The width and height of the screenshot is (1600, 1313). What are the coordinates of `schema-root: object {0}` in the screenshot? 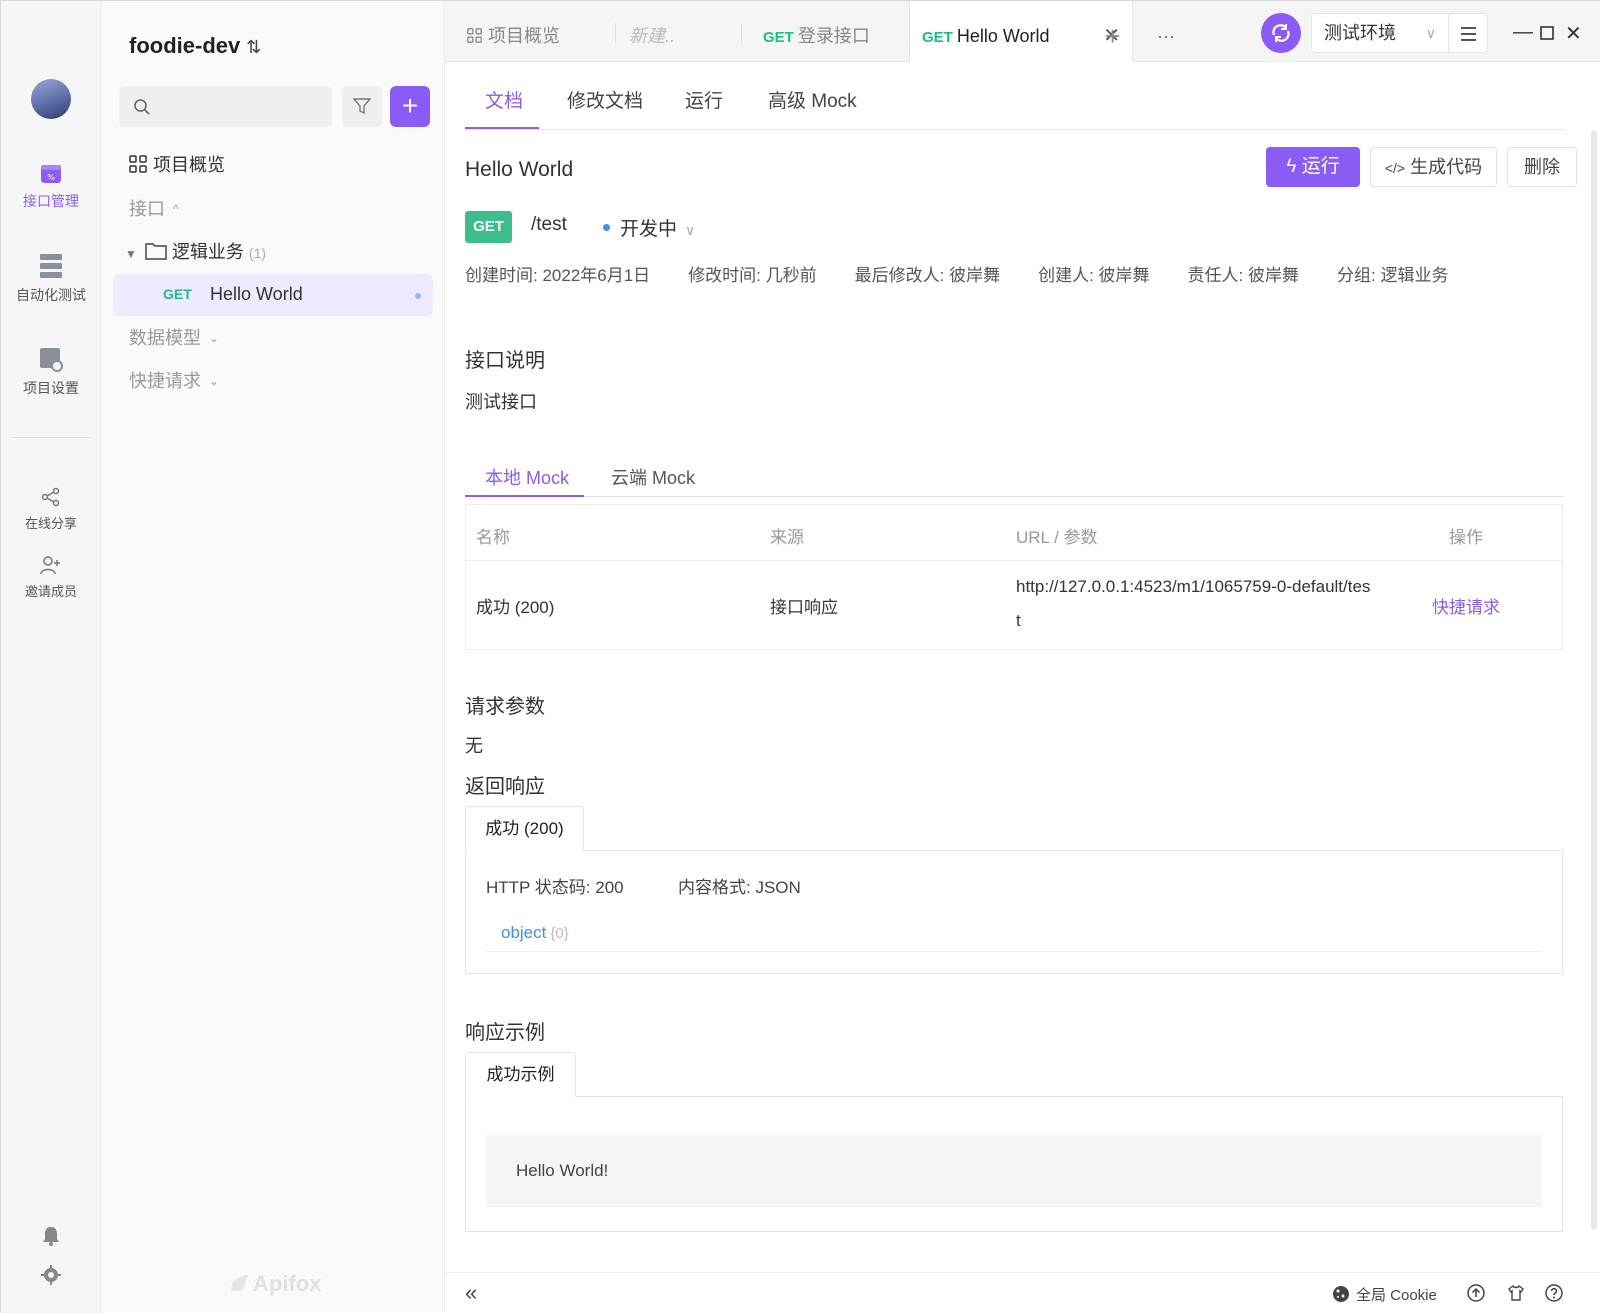 It's located at (535, 933).